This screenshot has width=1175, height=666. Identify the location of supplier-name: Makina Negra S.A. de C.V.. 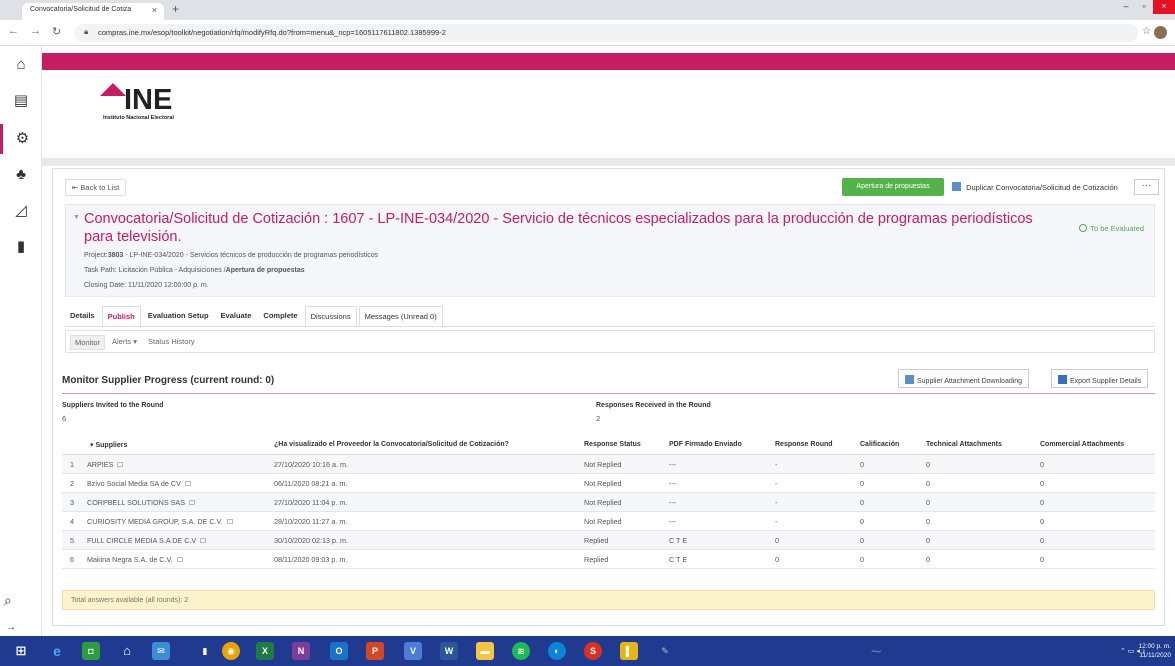
(135, 559).